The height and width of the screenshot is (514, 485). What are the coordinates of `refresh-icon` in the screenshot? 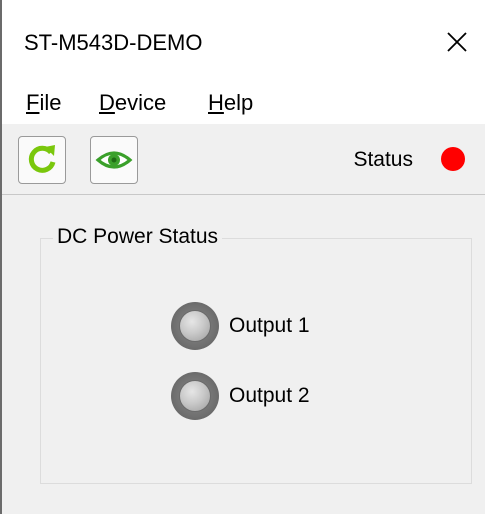 It's located at (42, 159).